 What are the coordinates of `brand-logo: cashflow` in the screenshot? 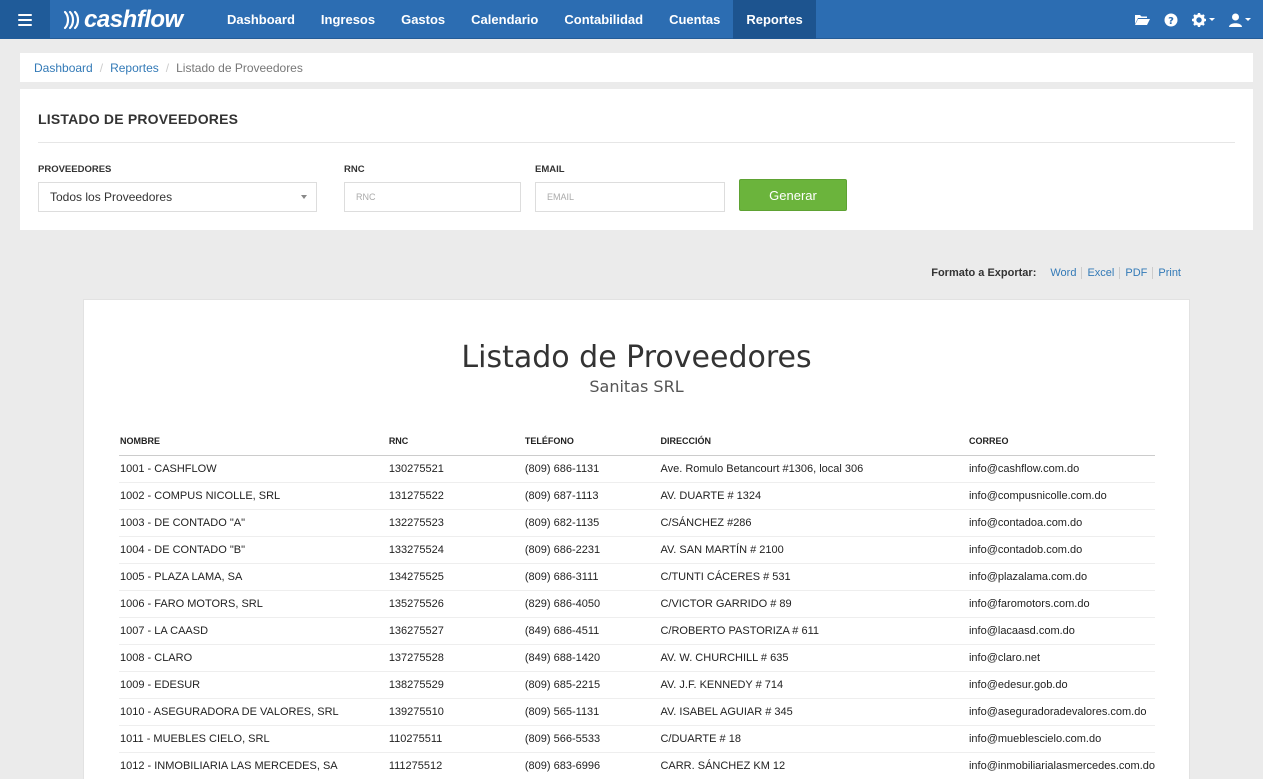 It's located at (122, 20).